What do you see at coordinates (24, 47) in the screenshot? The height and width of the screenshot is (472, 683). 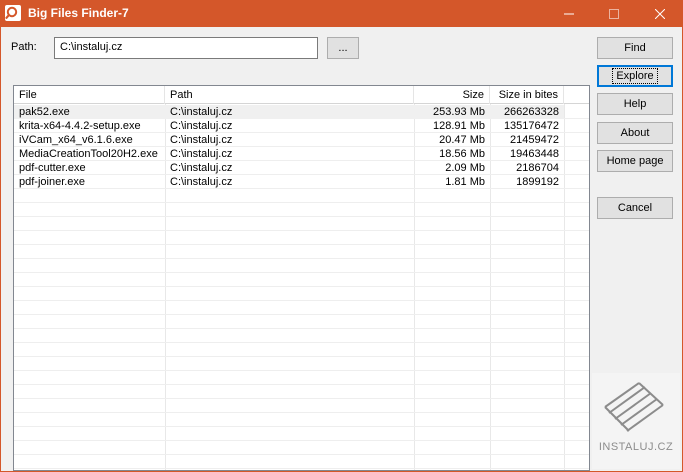 I see `path-label: Path:` at bounding box center [24, 47].